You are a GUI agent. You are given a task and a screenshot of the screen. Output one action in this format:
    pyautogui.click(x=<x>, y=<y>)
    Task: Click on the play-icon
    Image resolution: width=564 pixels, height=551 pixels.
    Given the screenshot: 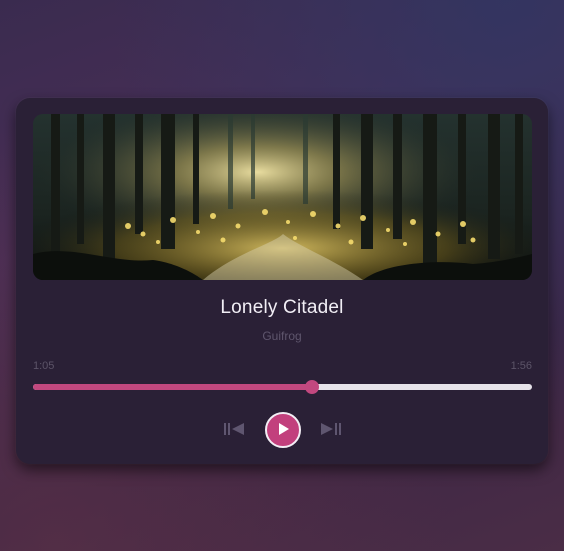 What is the action you would take?
    pyautogui.click(x=283, y=430)
    